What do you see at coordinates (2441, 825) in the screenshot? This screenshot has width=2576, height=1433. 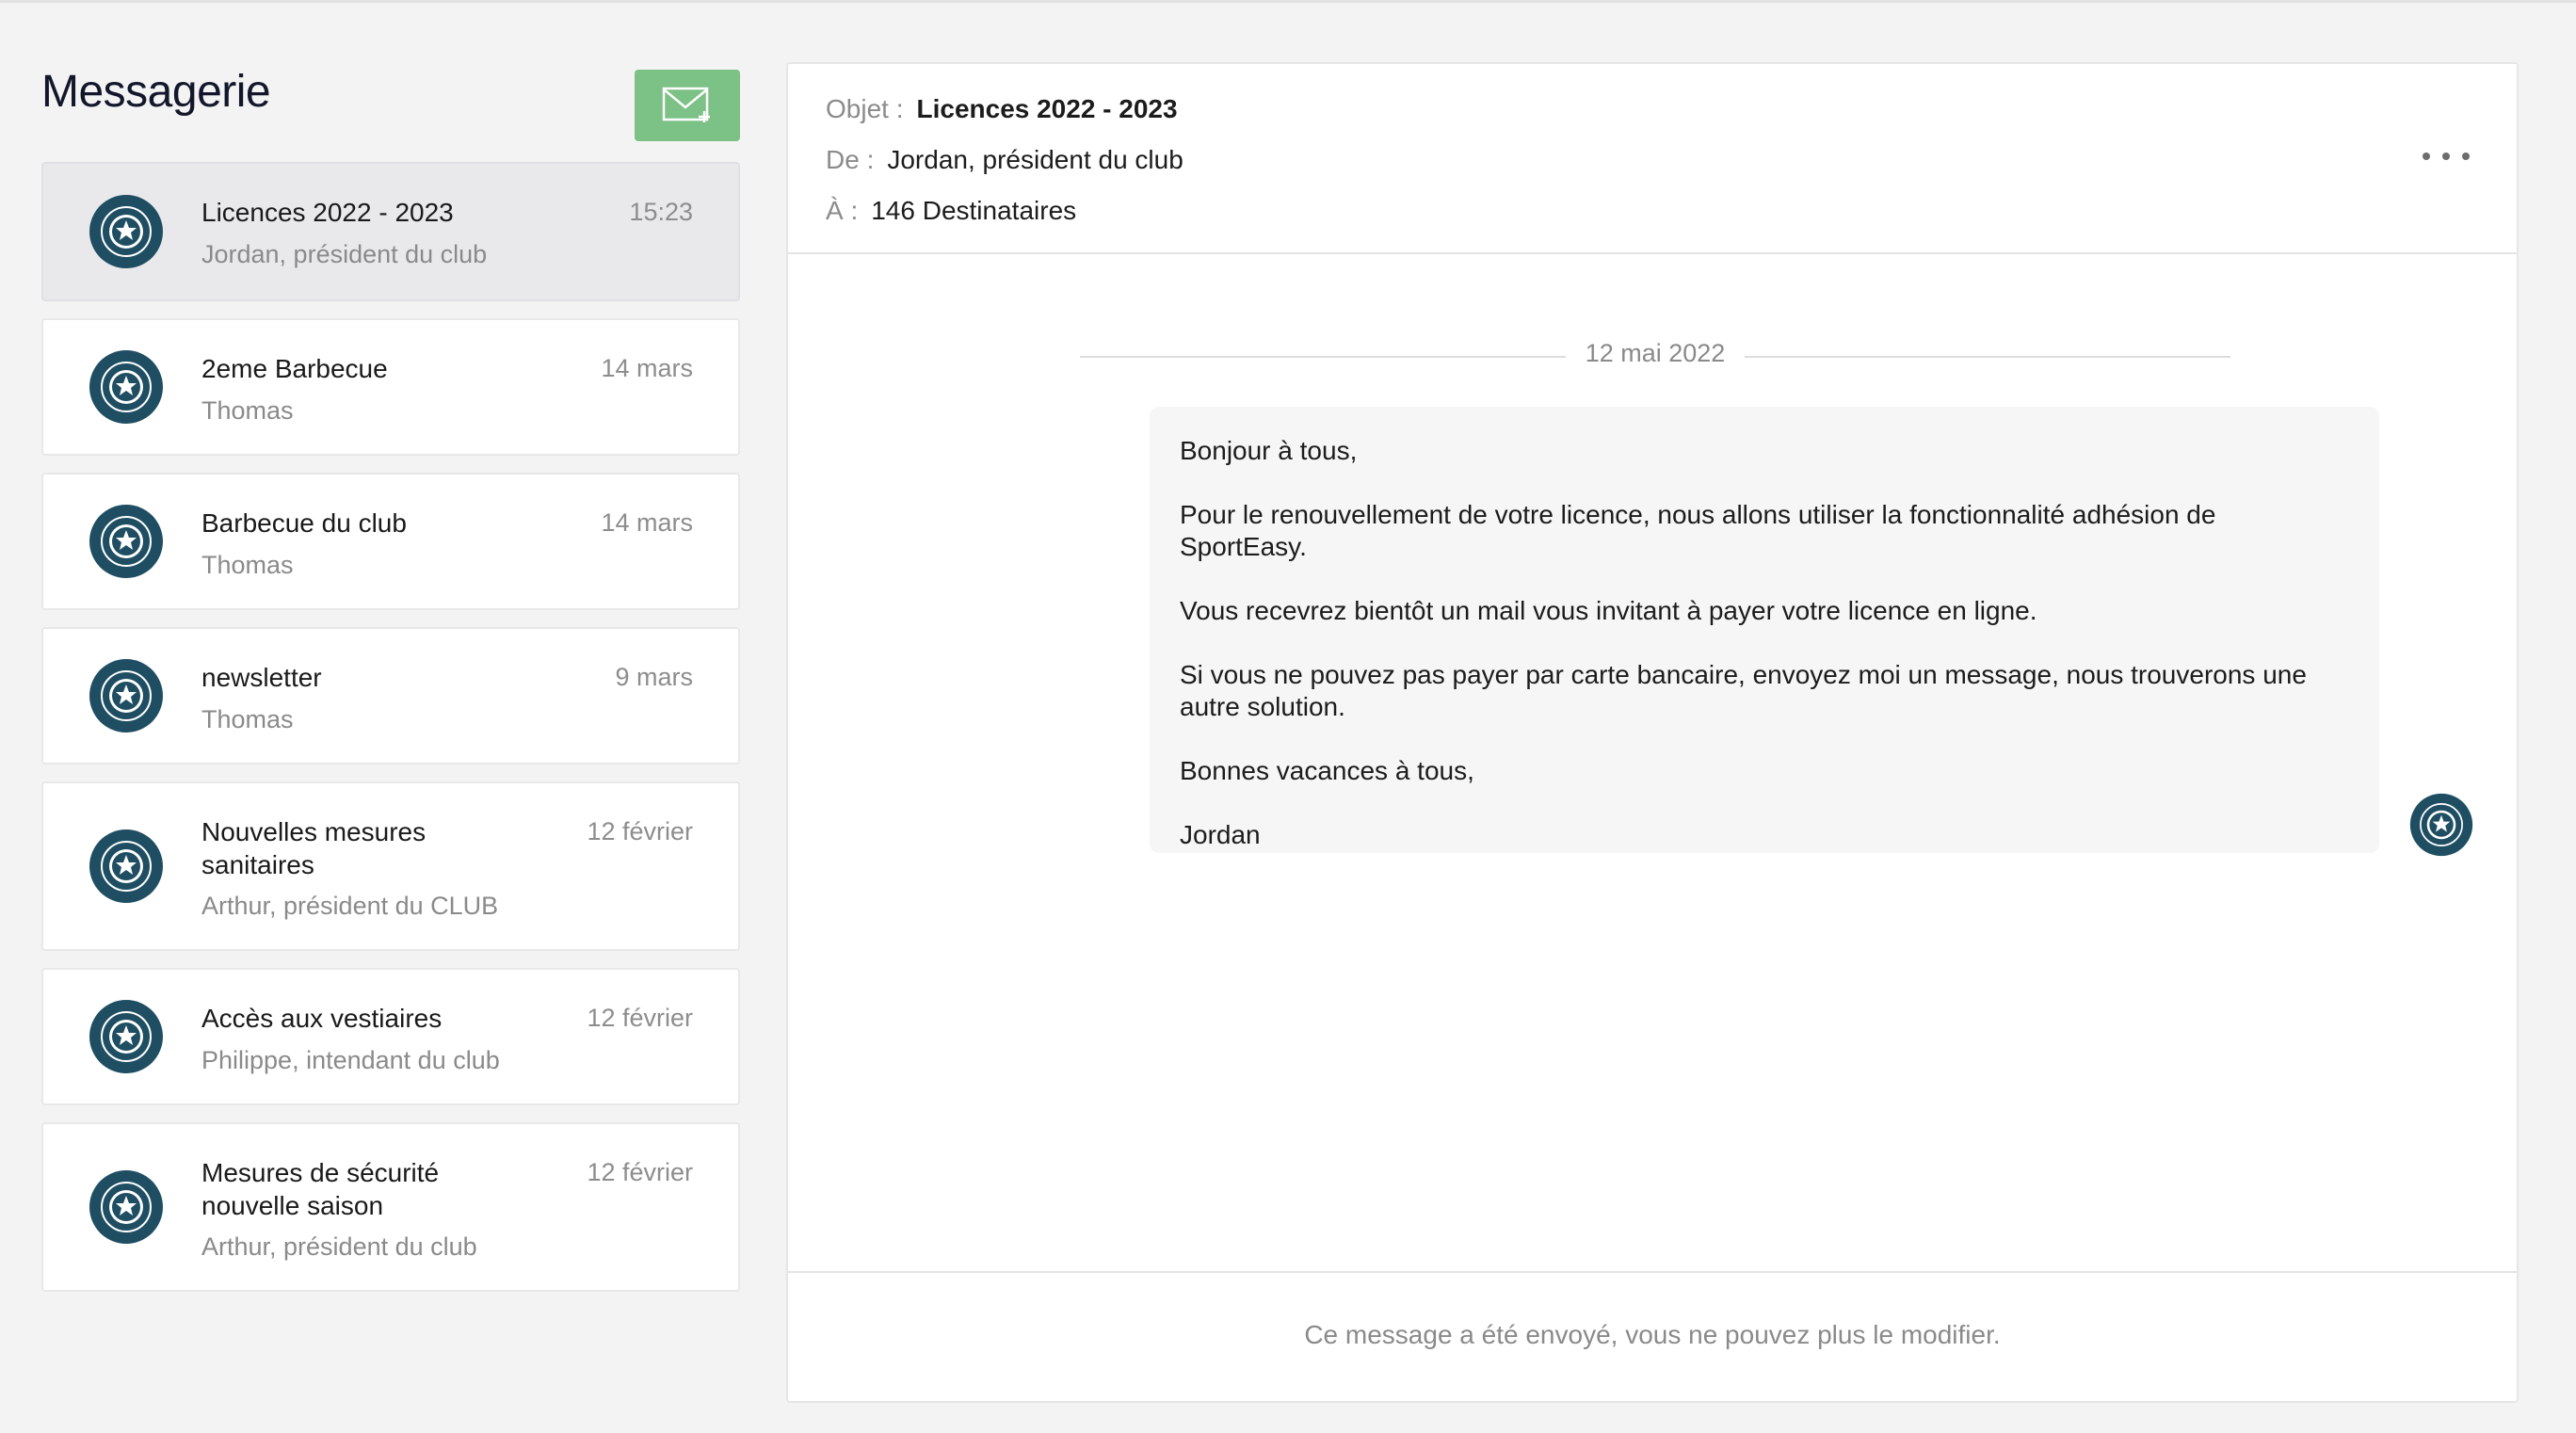 I see `sender-avatar-icon` at bounding box center [2441, 825].